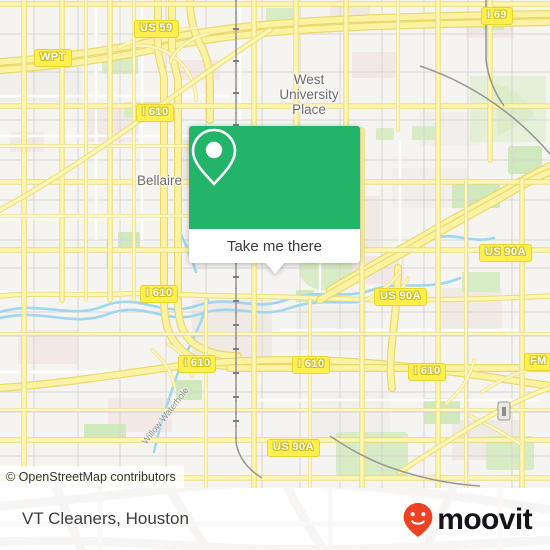 The width and height of the screenshot is (550, 550). I want to click on place-label-line: Place, so click(309, 109).